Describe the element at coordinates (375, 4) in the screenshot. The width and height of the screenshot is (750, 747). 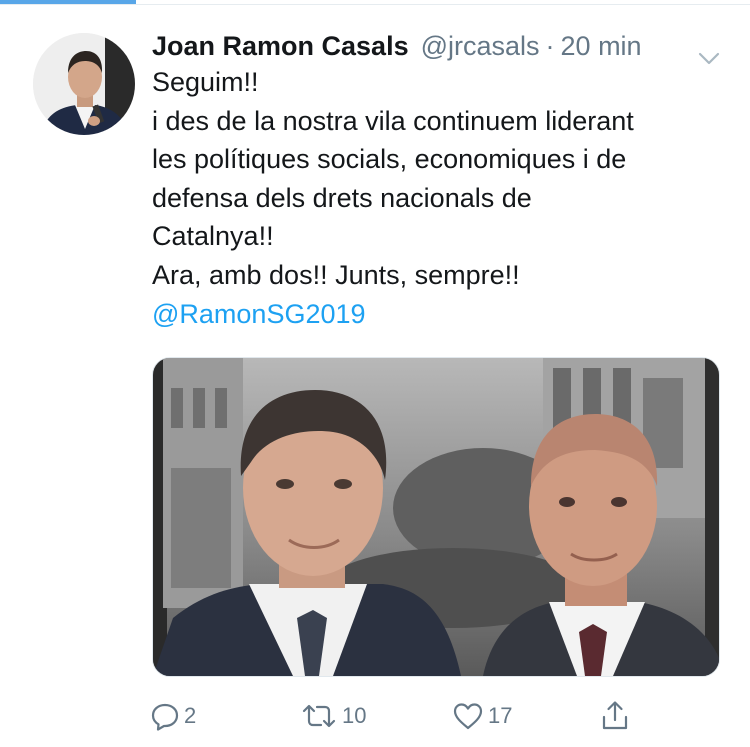
I see `top-divider` at that location.